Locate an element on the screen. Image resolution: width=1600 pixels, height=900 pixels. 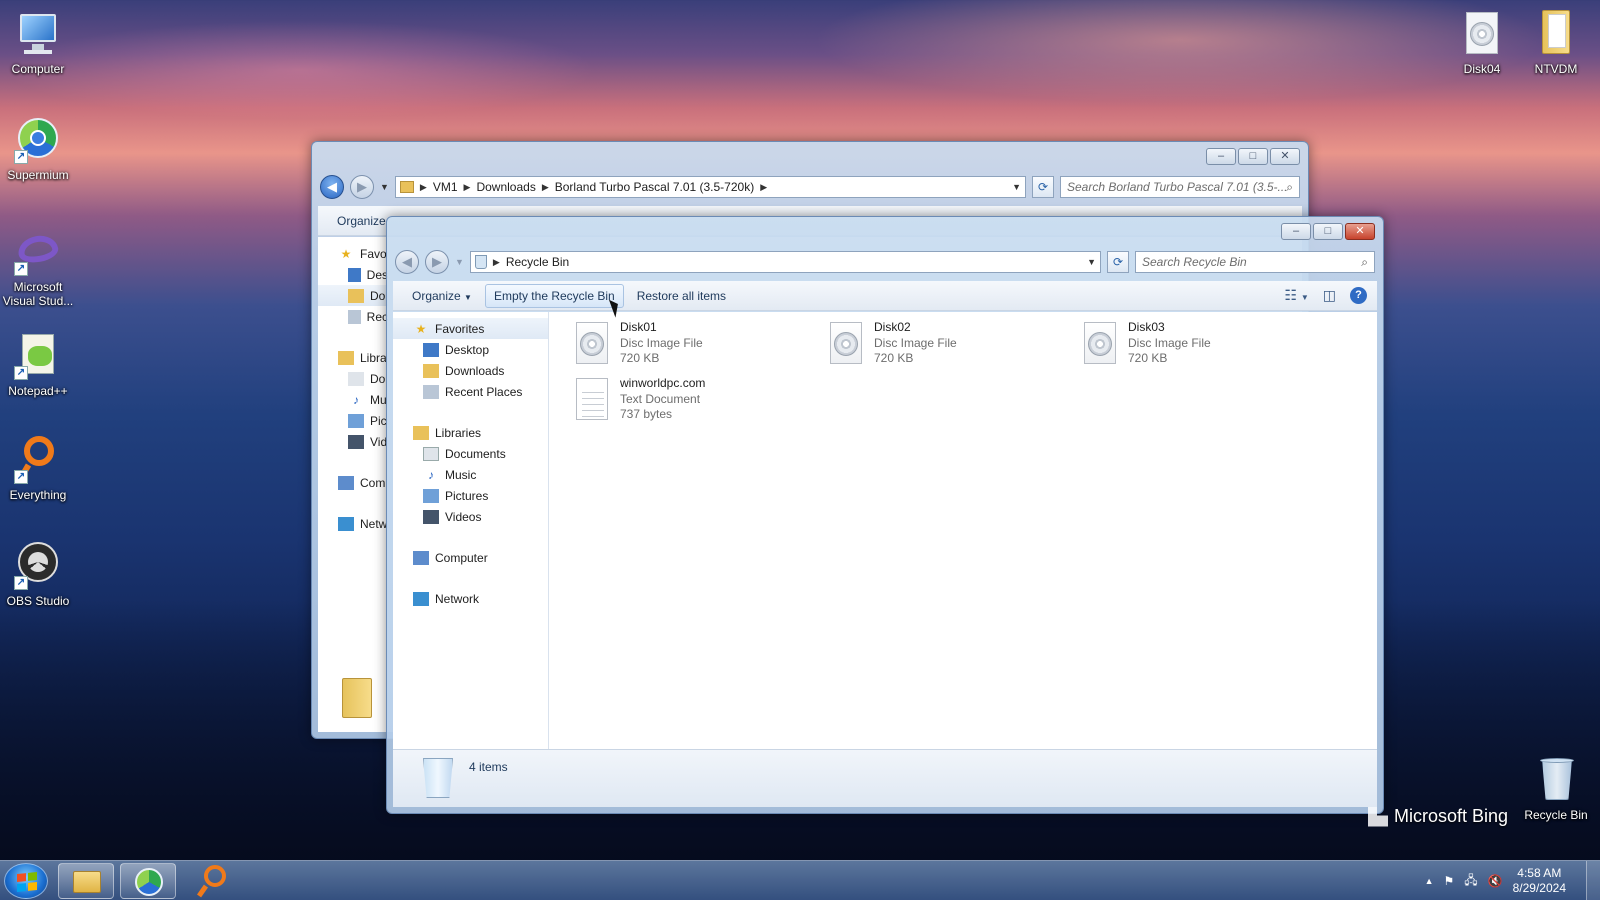
documents-icon is located at coordinates (431, 453).